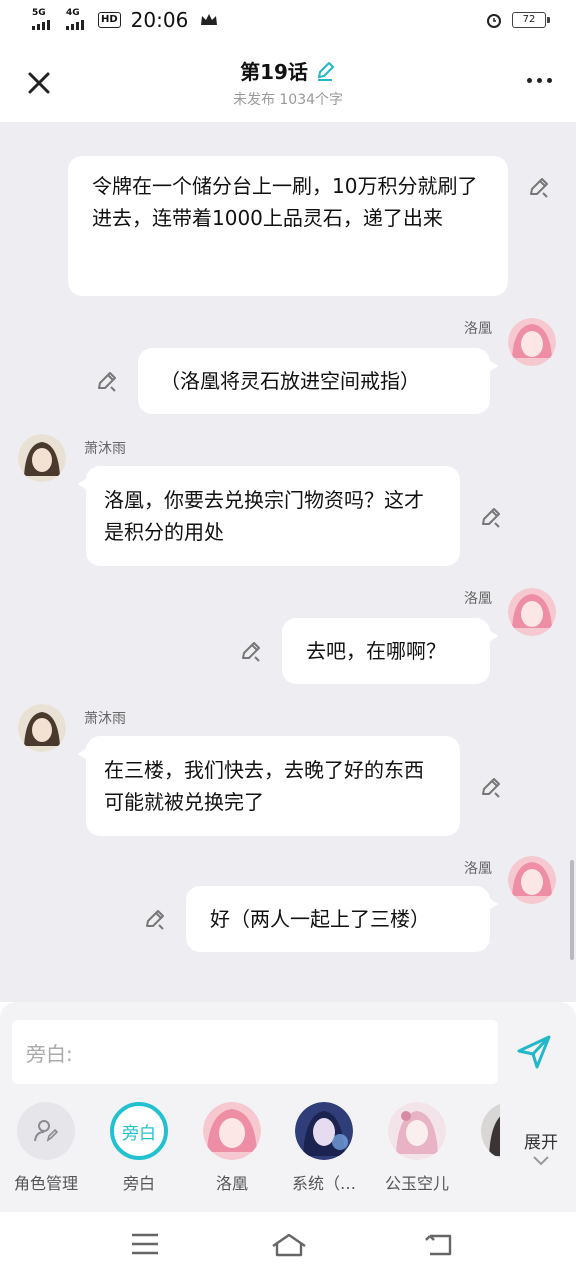 This screenshot has width=576, height=1280. Describe the element at coordinates (539, 80) in the screenshot. I see `more-options-button` at that location.